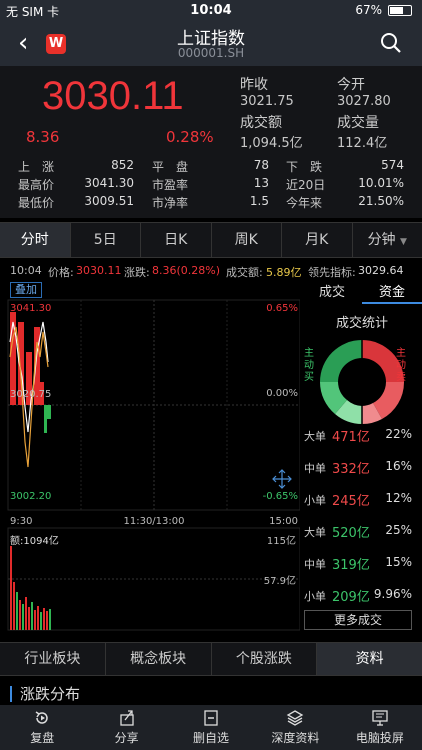 The height and width of the screenshot is (750, 422). What do you see at coordinates (30, 496) in the screenshot?
I see `y-bot-label: 3002.20` at bounding box center [30, 496].